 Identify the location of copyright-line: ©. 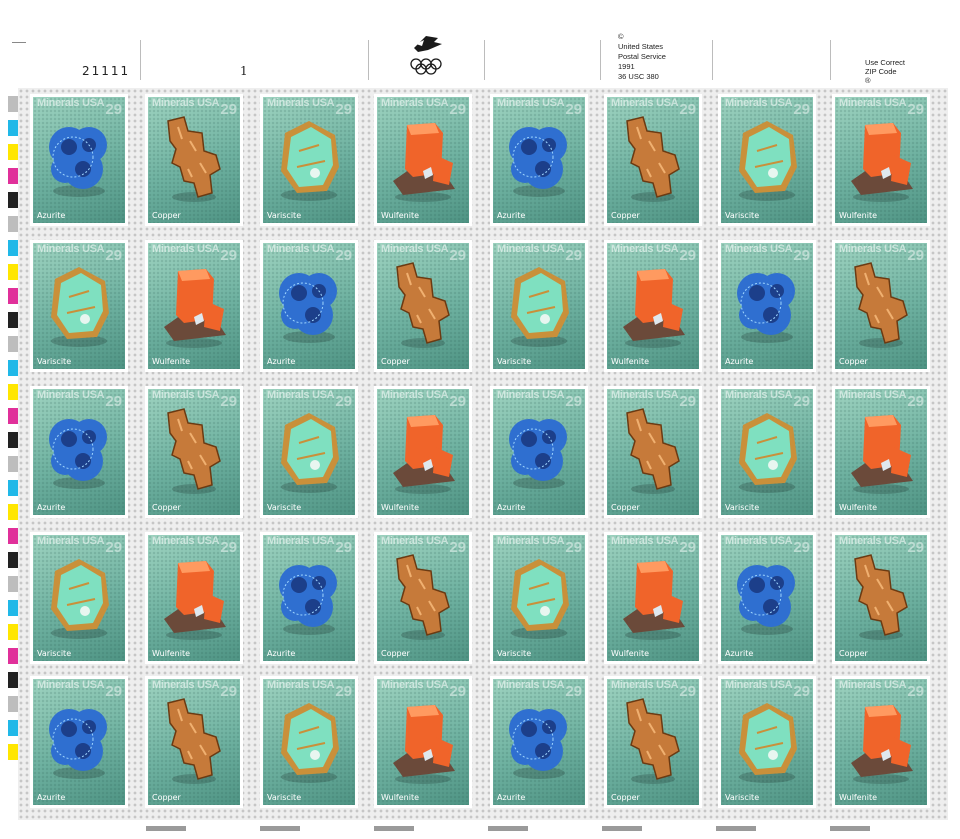
(621, 36).